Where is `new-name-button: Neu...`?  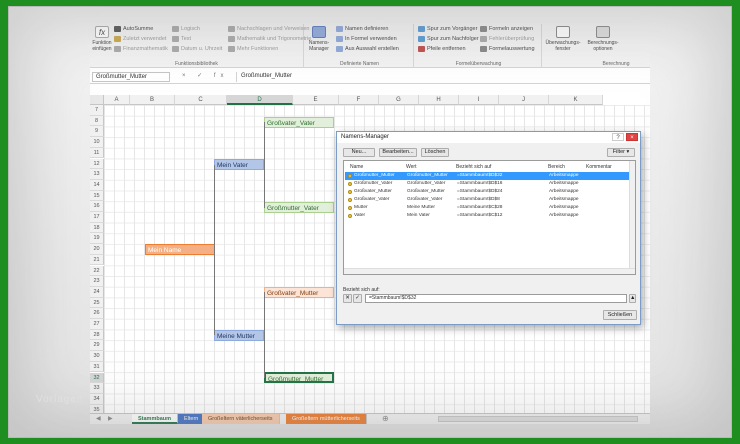
new-name-button: Neu... is located at coordinates (359, 152).